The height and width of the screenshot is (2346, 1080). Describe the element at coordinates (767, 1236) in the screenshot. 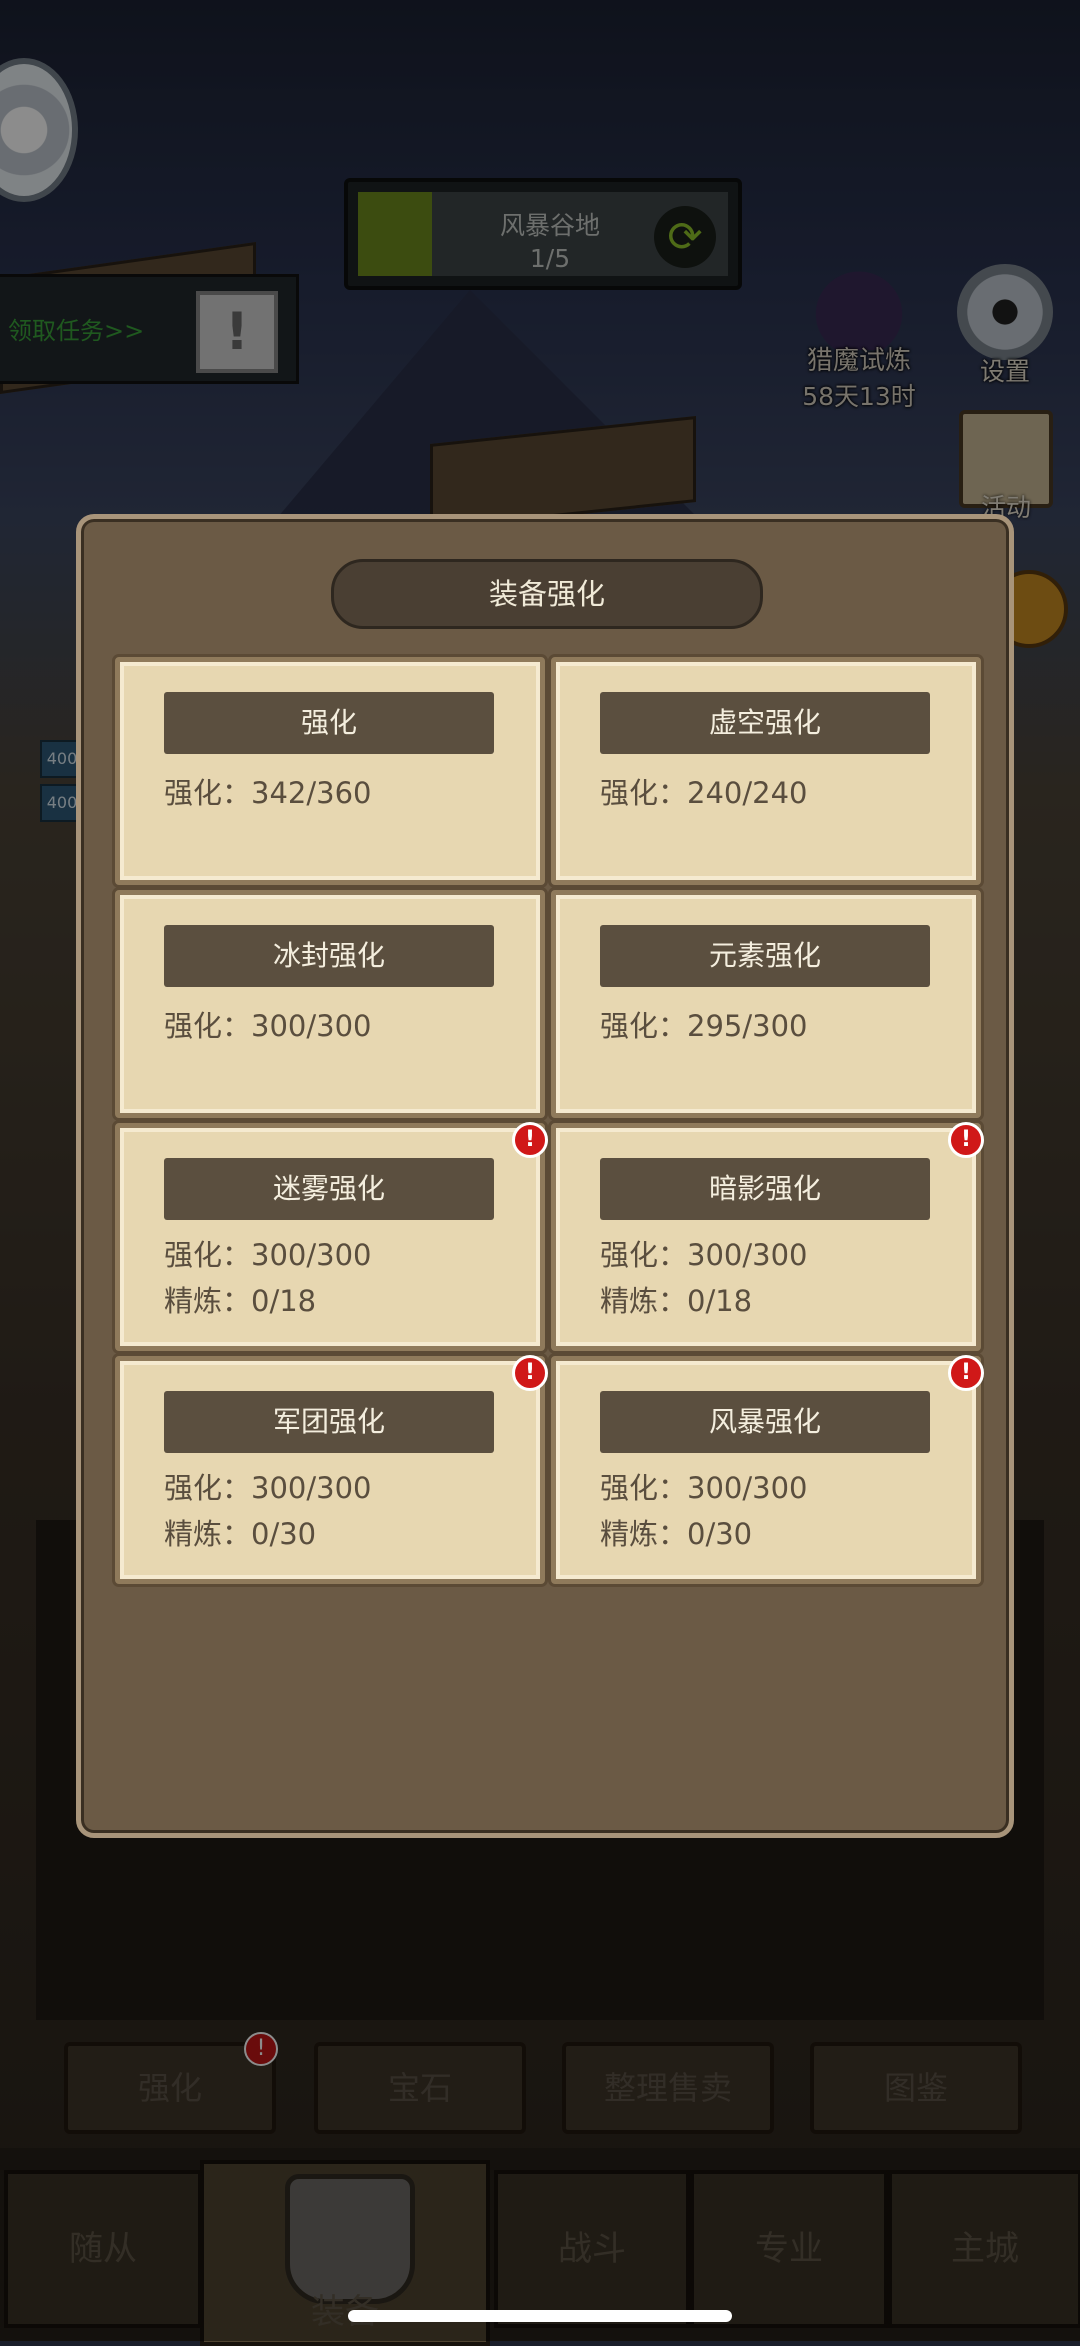

I see `enhance-card: 暗影强化 强化：300/300 精炼：0/18 !` at that location.